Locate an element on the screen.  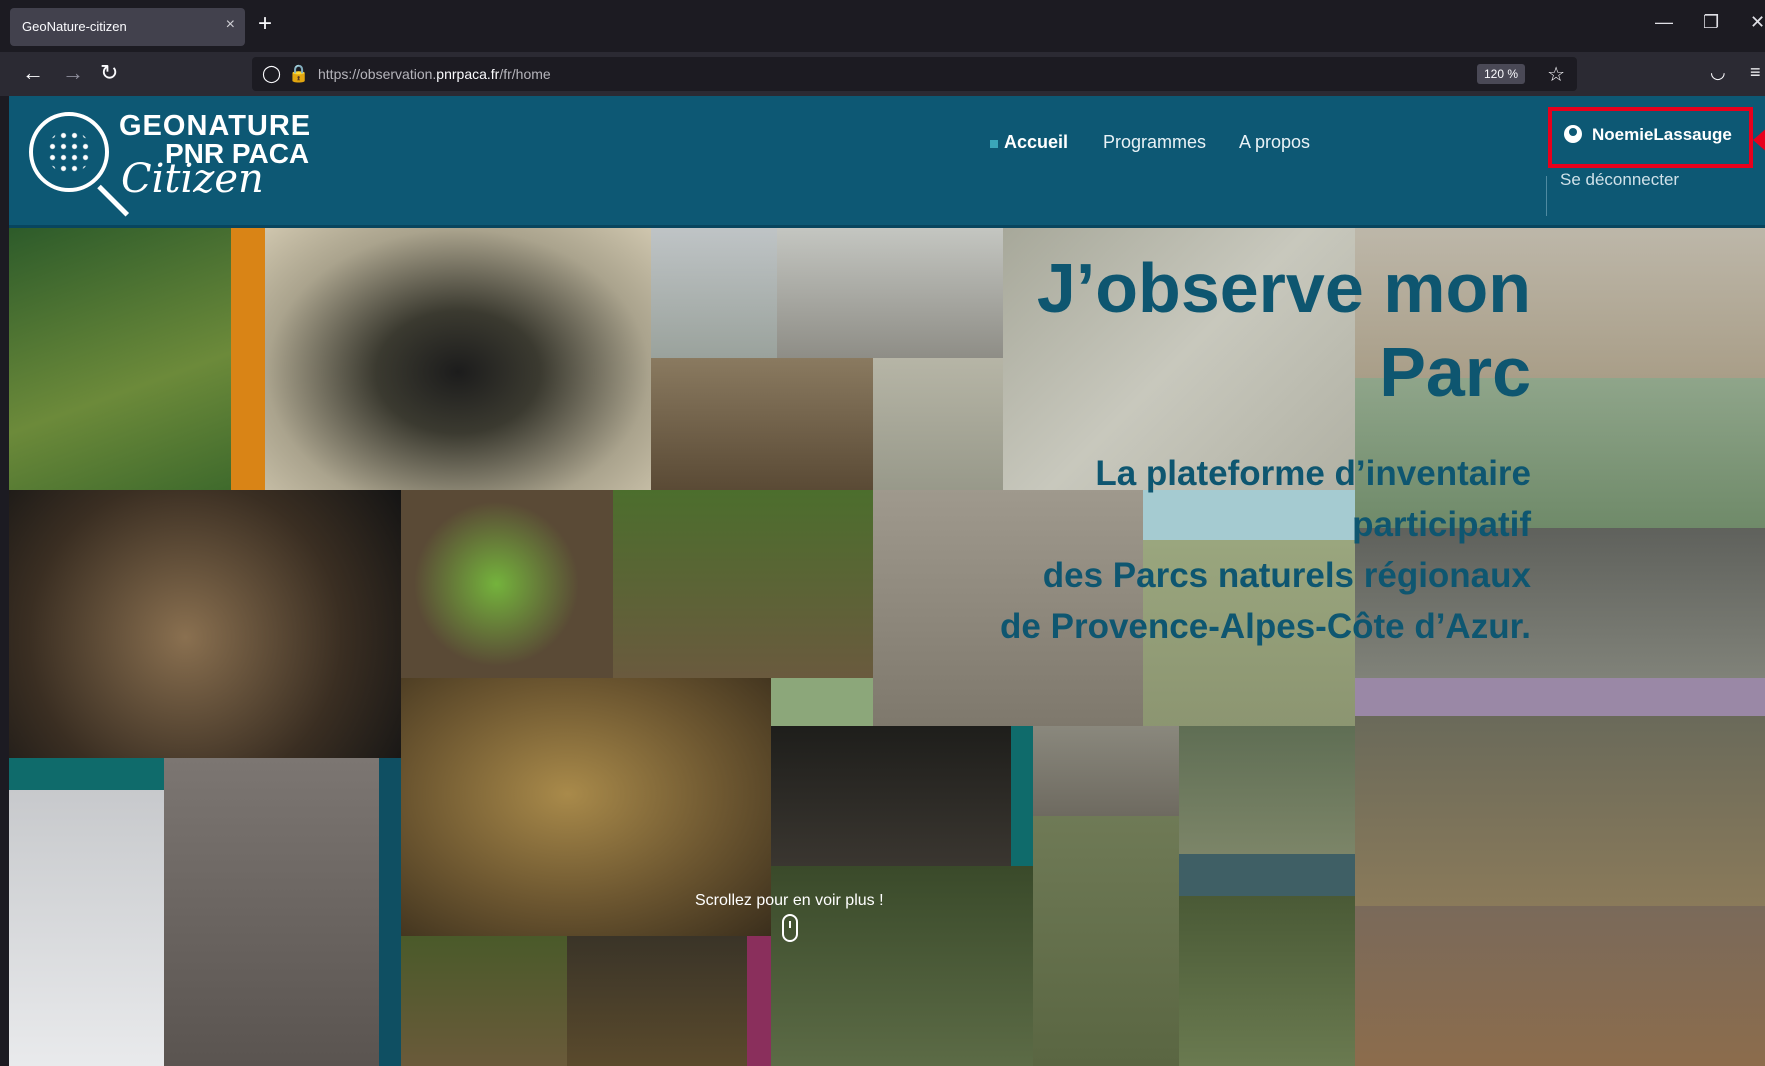
fox-photo is located at coordinates (484, 1001).